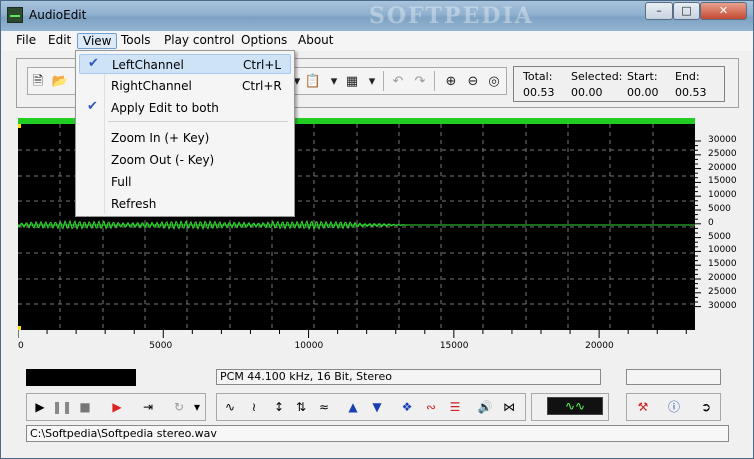  I want to click on audio-format-status: PCM 44.100 kHz, 16 Bit, Stereo, so click(408, 377).